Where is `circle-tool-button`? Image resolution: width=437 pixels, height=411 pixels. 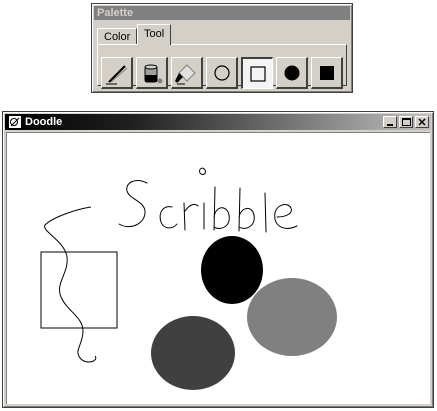 circle-tool-button is located at coordinates (222, 73).